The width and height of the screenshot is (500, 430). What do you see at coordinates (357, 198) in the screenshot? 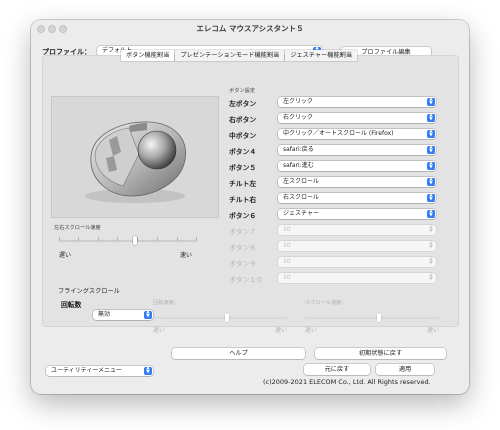
I see `button-function-select: 右スクロール ▲ ▼` at bounding box center [357, 198].